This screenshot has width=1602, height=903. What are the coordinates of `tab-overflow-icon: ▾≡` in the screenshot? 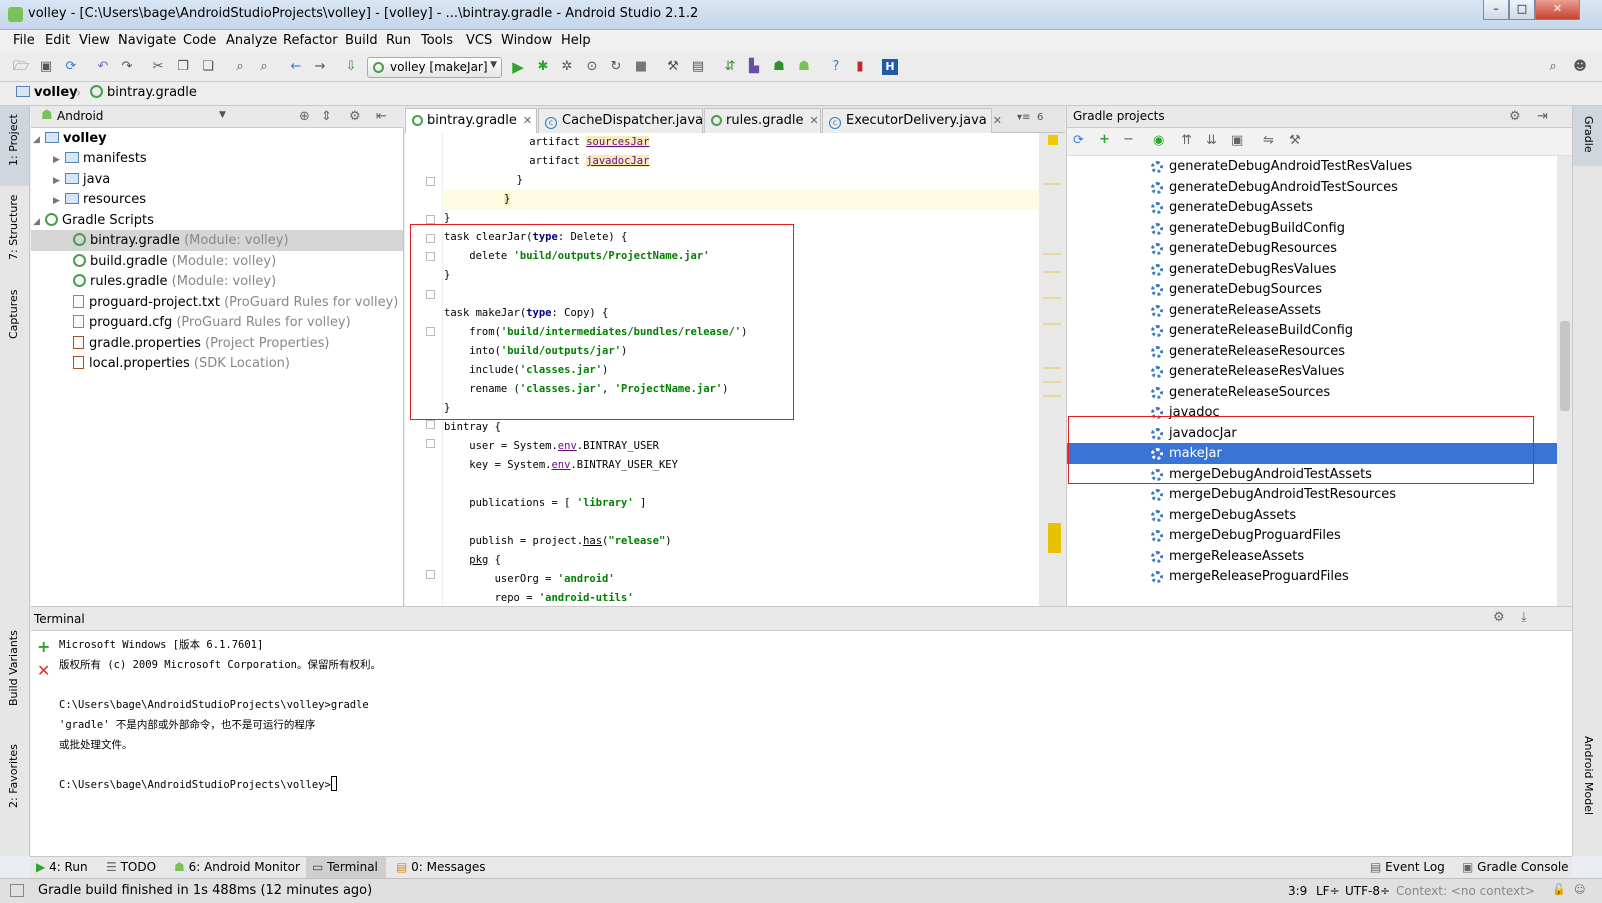 It's located at (1023, 117).